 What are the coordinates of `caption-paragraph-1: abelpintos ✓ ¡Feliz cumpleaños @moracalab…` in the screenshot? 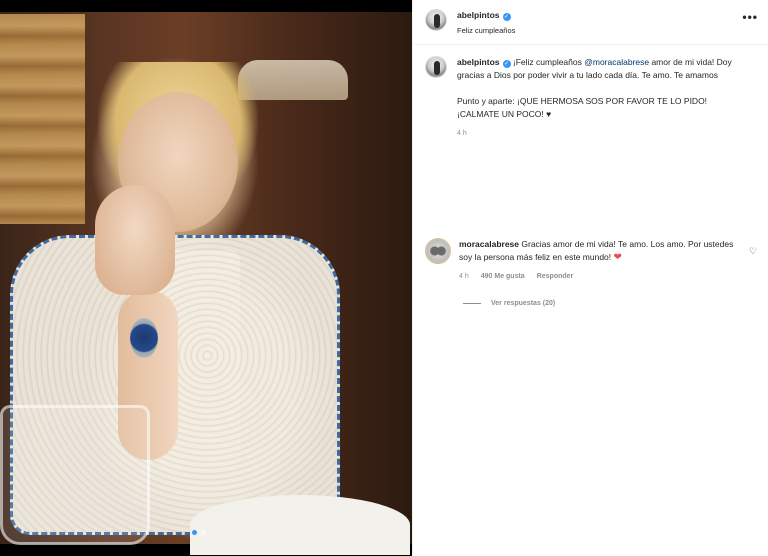 It's located at (602, 69).